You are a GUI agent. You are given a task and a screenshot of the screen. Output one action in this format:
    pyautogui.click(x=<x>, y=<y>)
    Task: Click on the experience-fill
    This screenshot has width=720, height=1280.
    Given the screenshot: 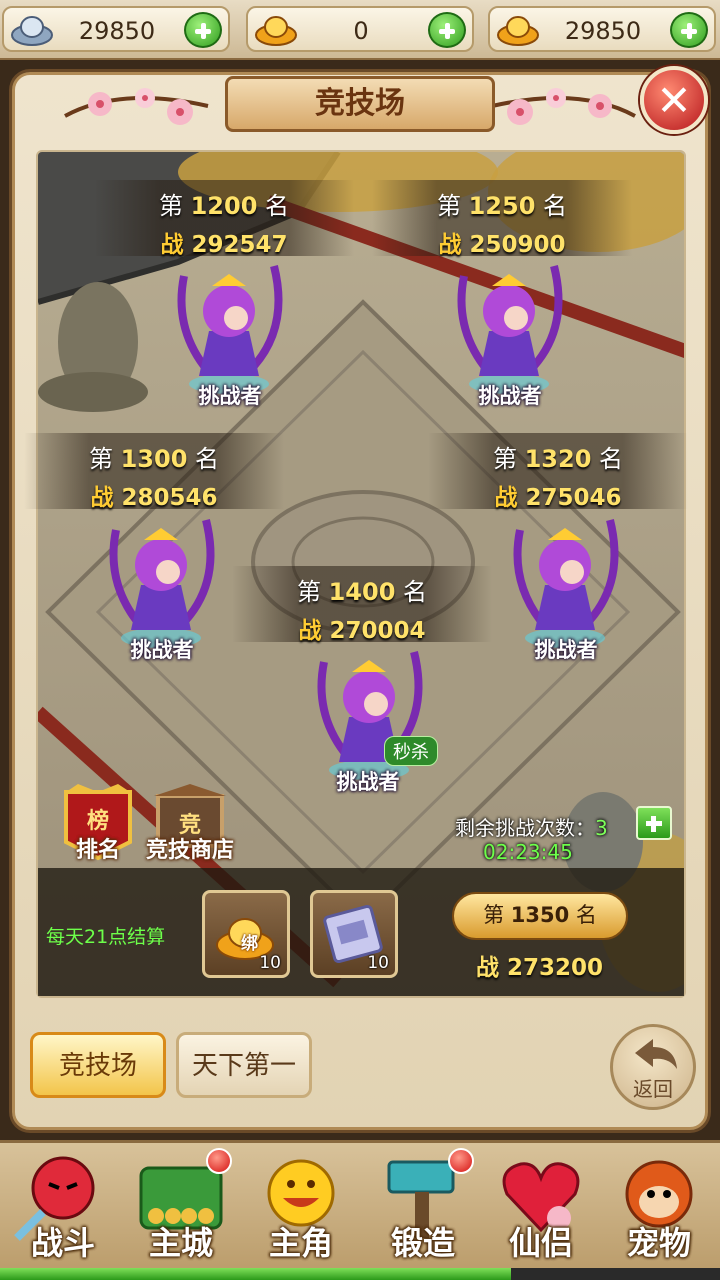 What is the action you would take?
    pyautogui.click(x=256, y=1274)
    